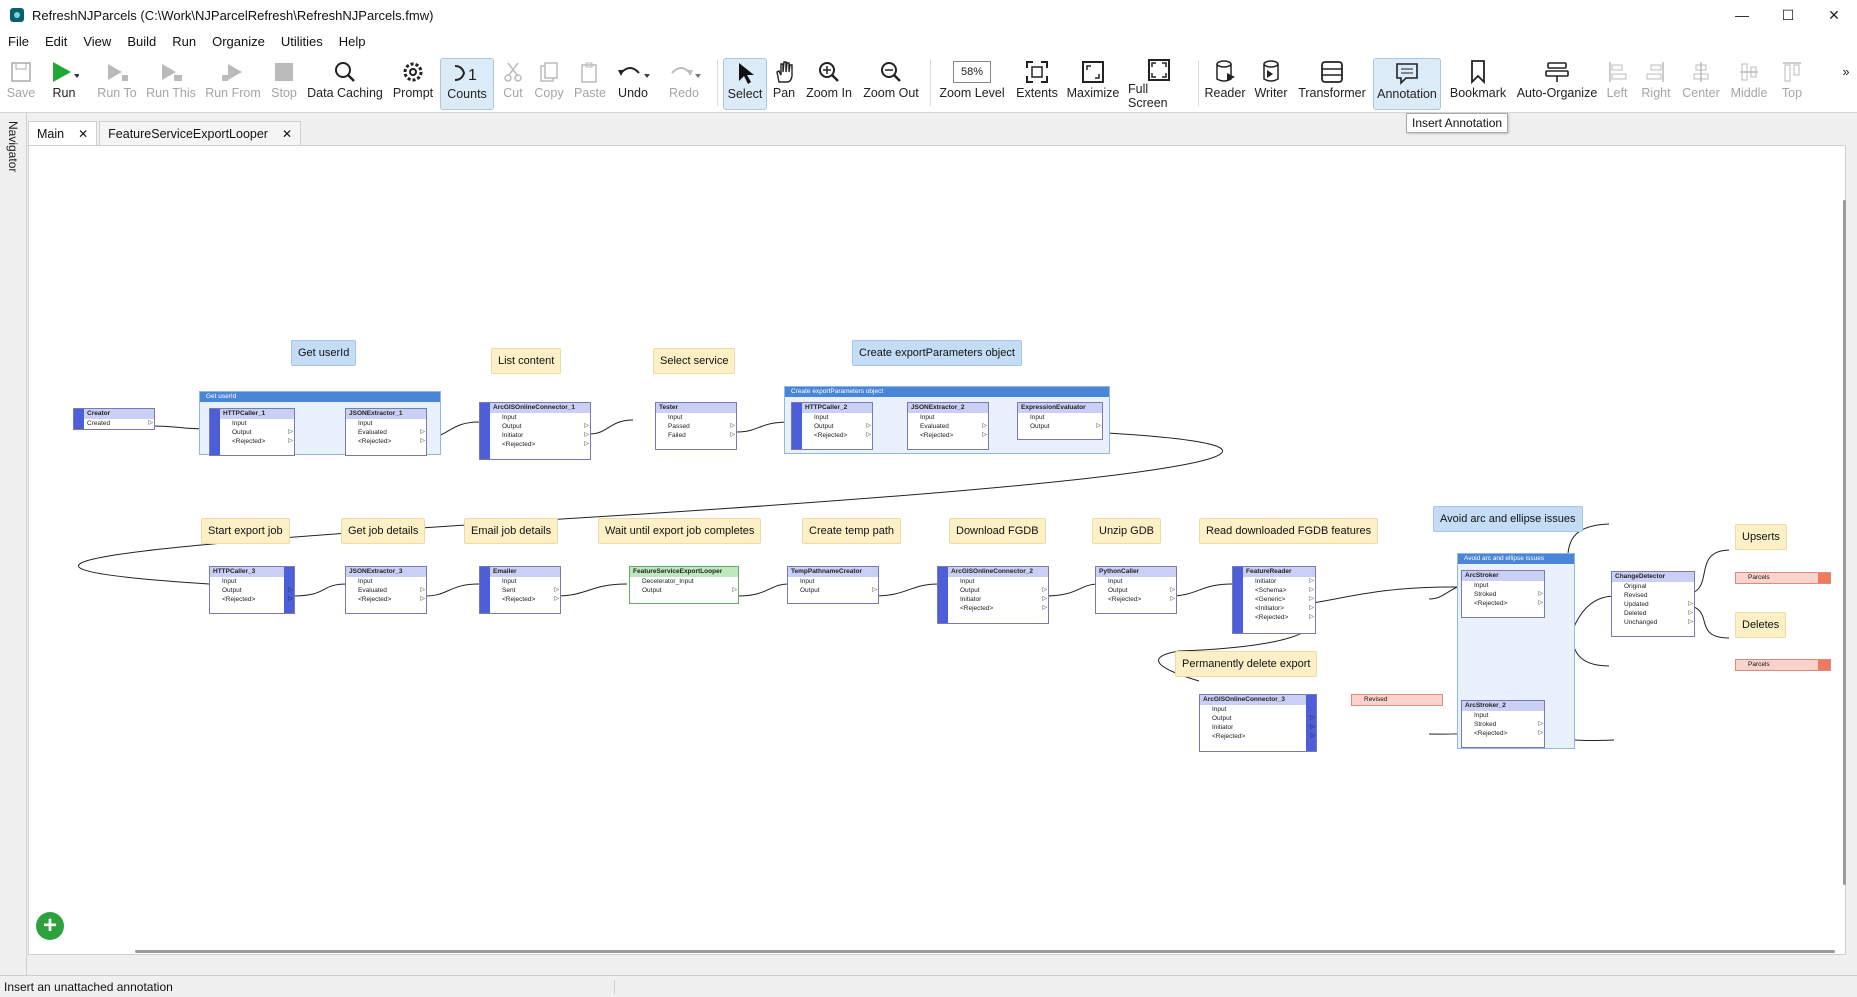  I want to click on input-port: Decelerator_Input, so click(684, 581).